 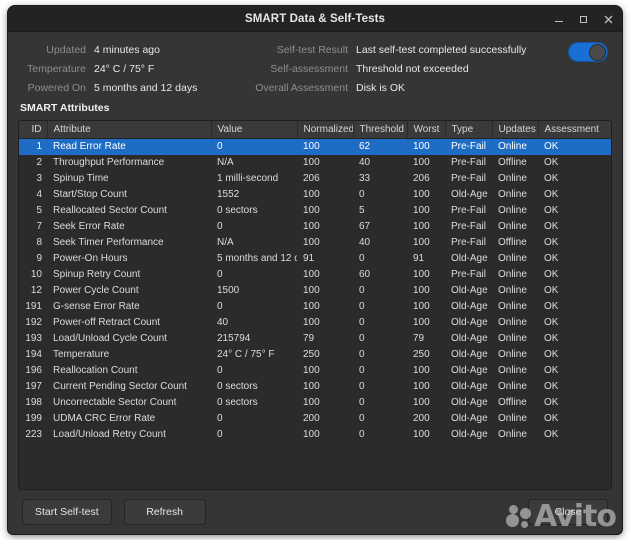 I want to click on cell-worst: 250, so click(x=421, y=354).